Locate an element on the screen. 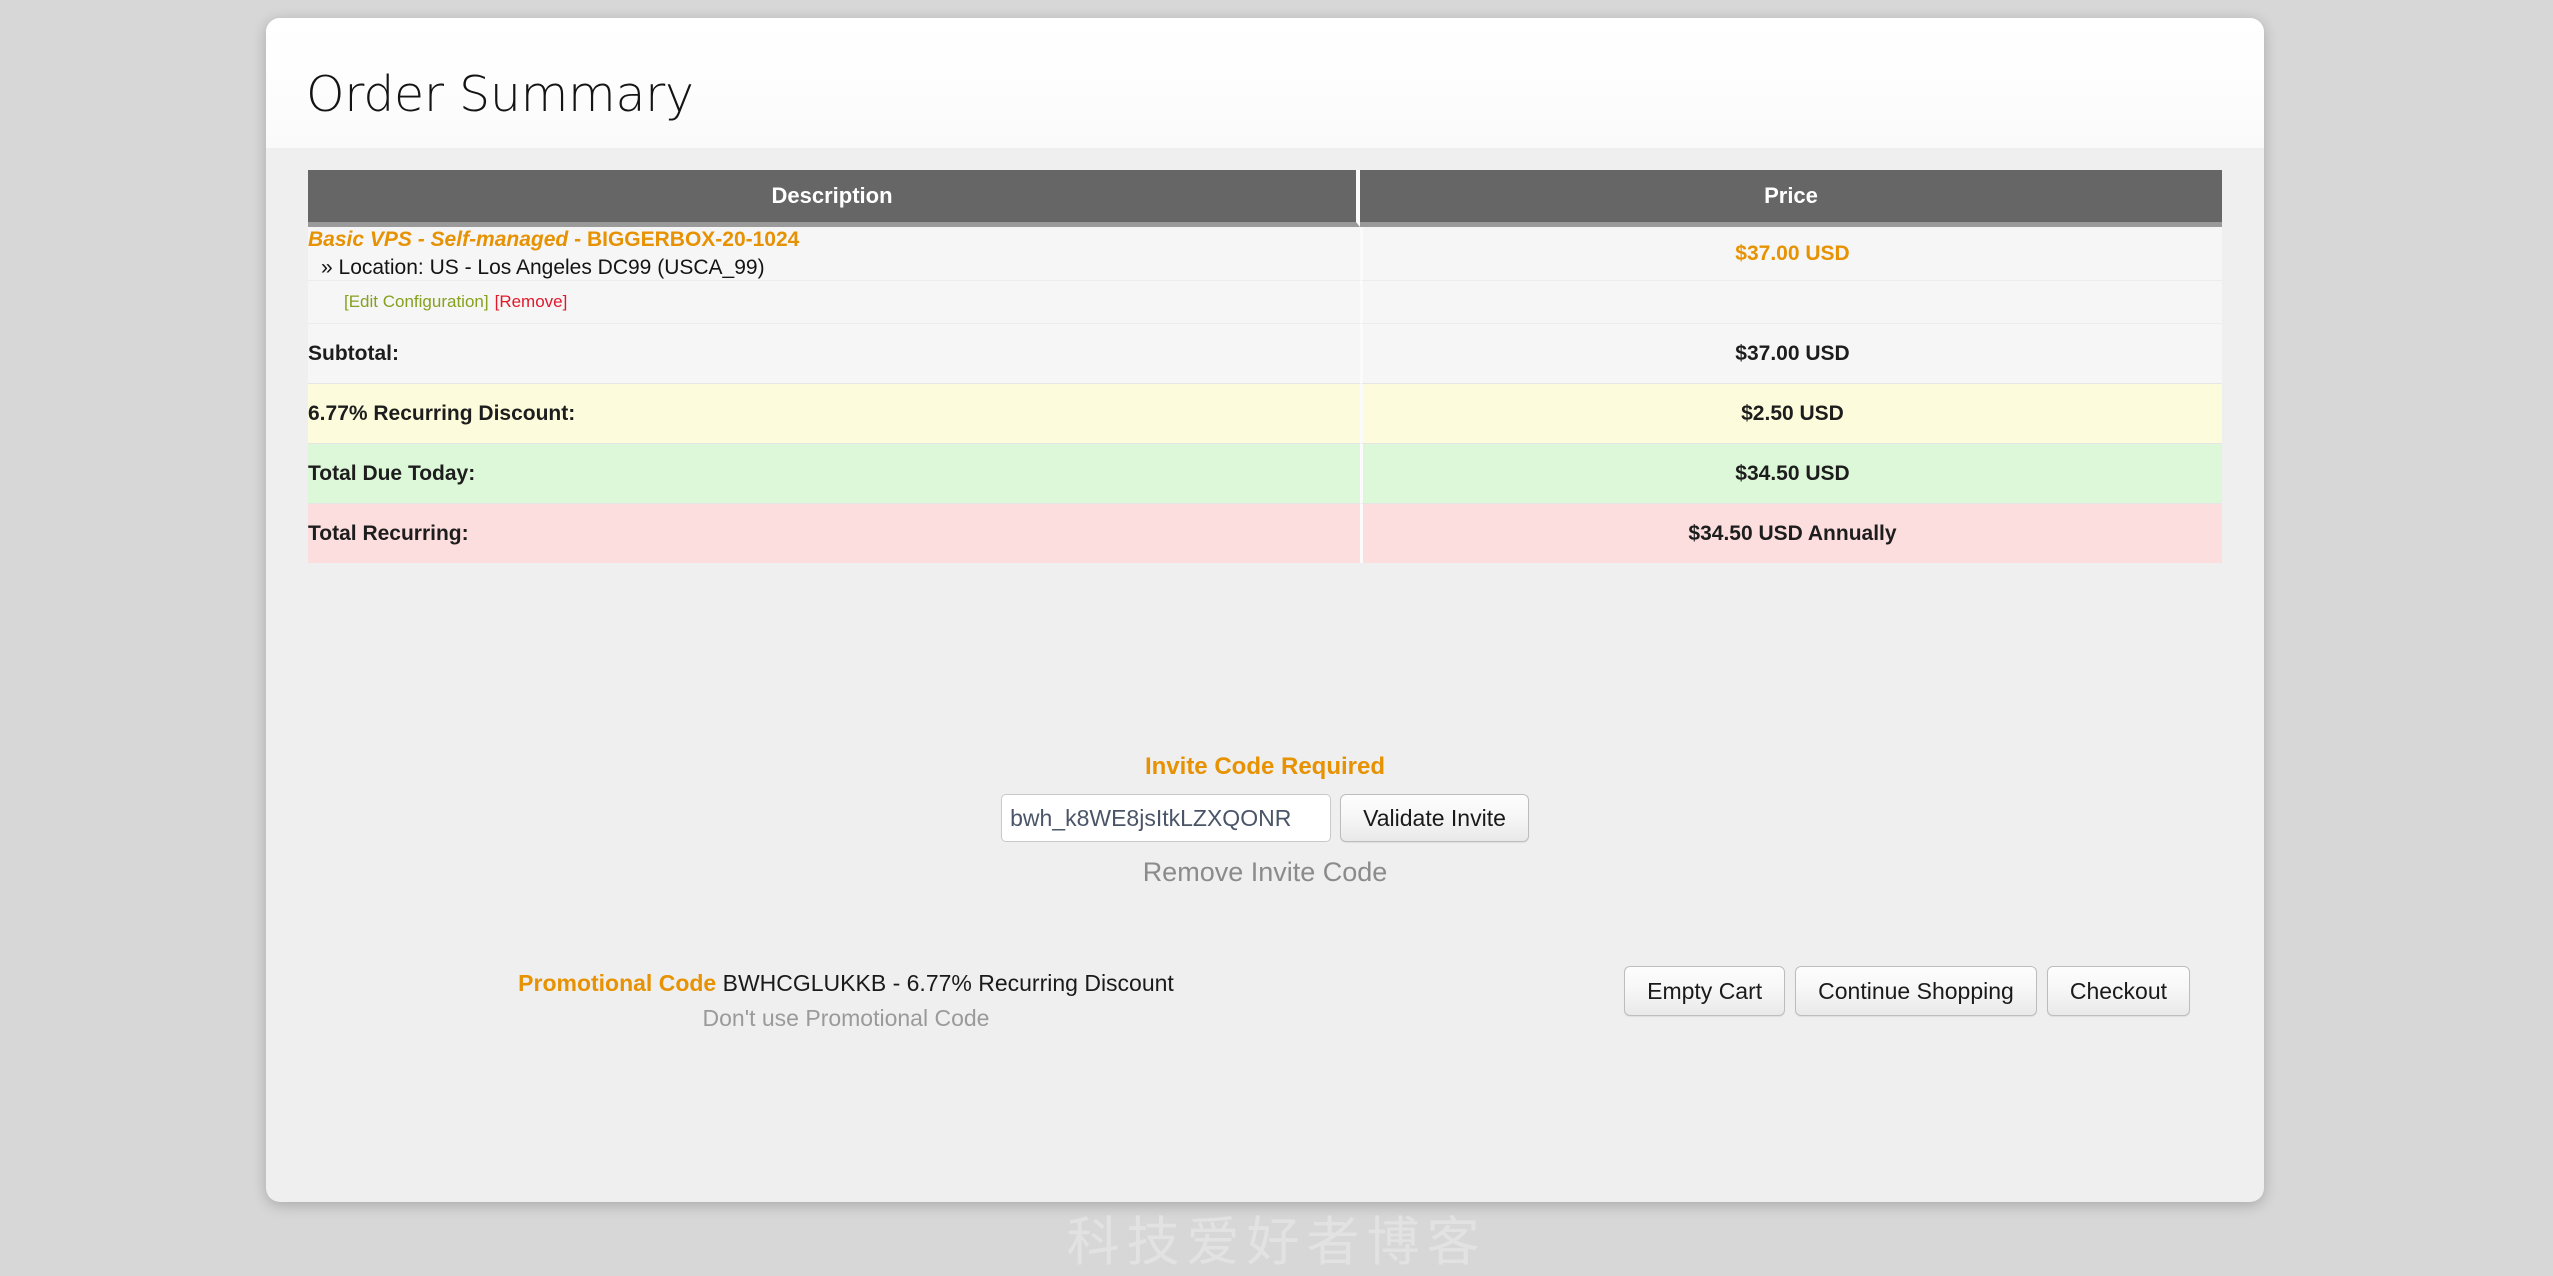  column-header-price: Price is located at coordinates (1791, 198).